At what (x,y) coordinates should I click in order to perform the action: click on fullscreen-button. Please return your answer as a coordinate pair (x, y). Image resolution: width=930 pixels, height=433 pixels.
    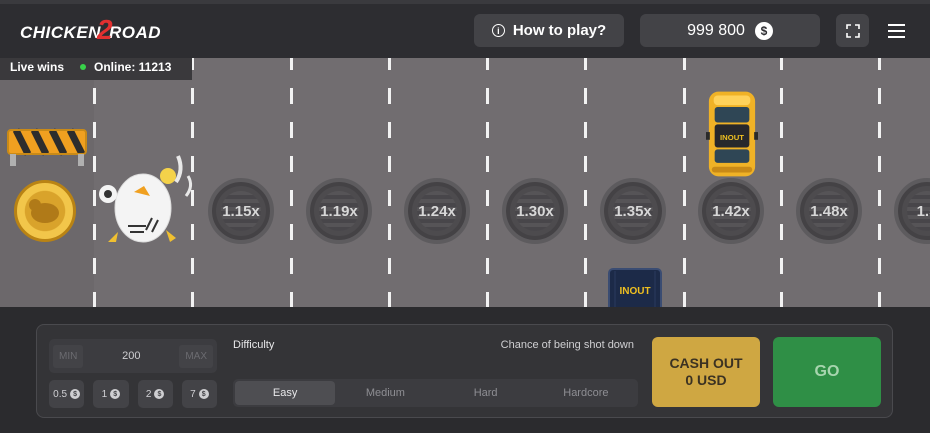
    Looking at the image, I should click on (852, 30).